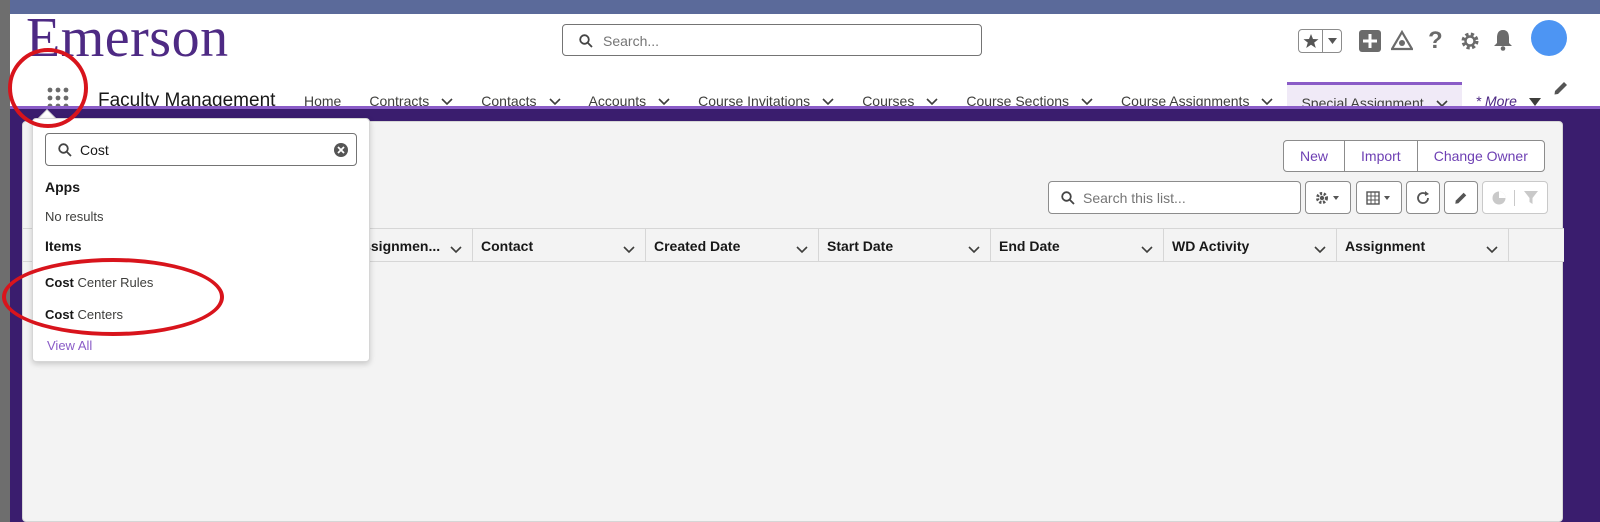  What do you see at coordinates (732, 245) in the screenshot?
I see `column-header-created-date: Created Date` at bounding box center [732, 245].